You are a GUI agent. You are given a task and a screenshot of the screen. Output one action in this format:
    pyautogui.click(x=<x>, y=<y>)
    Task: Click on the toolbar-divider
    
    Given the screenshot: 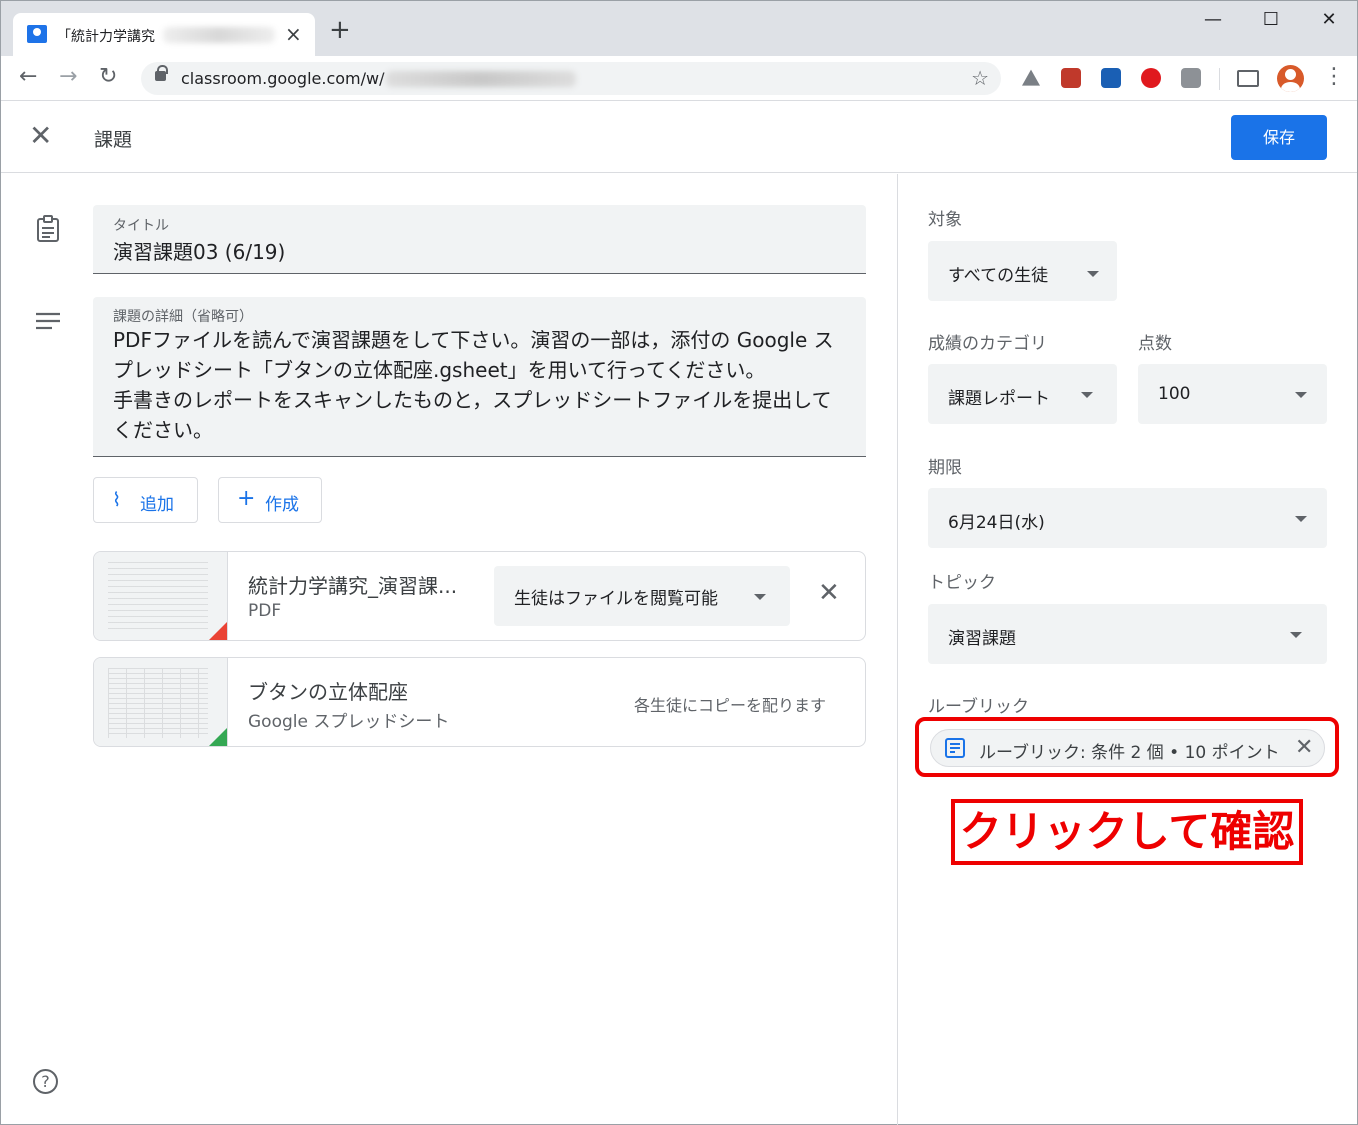 What is the action you would take?
    pyautogui.click(x=1219, y=79)
    